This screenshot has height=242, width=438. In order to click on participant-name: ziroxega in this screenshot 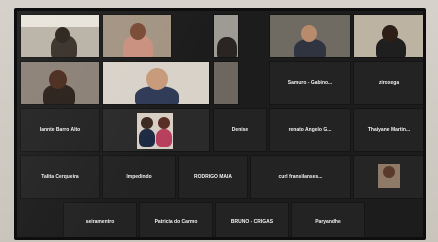, I will do `click(389, 83)`.